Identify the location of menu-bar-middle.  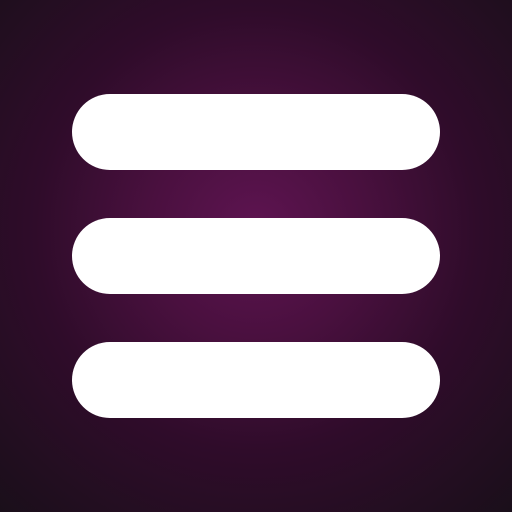
(256, 256).